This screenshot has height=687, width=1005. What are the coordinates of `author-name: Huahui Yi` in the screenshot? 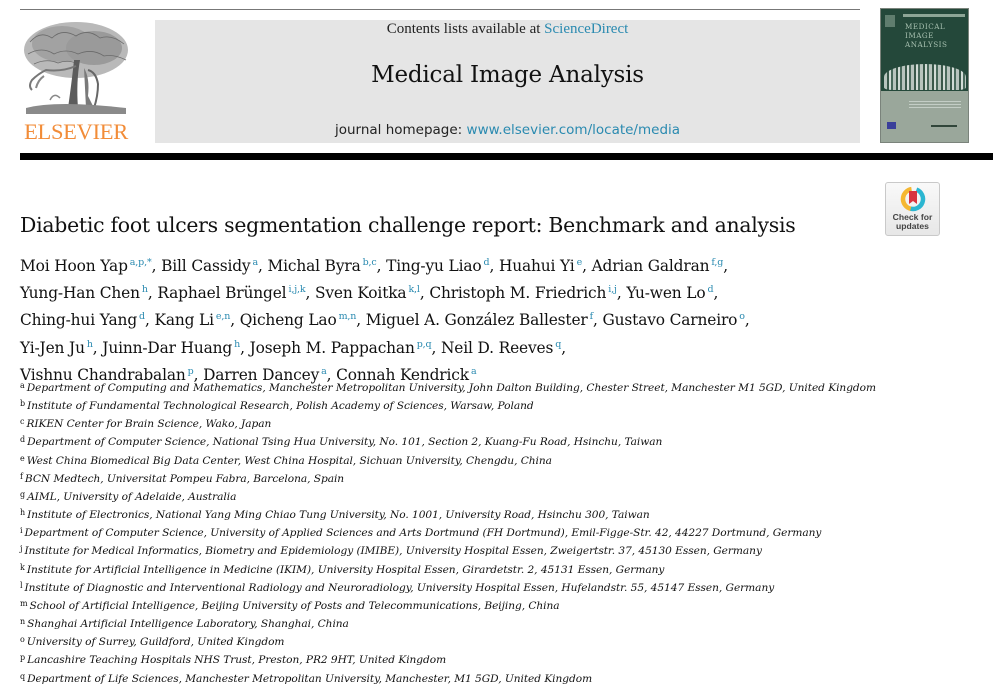 It's located at (537, 266).